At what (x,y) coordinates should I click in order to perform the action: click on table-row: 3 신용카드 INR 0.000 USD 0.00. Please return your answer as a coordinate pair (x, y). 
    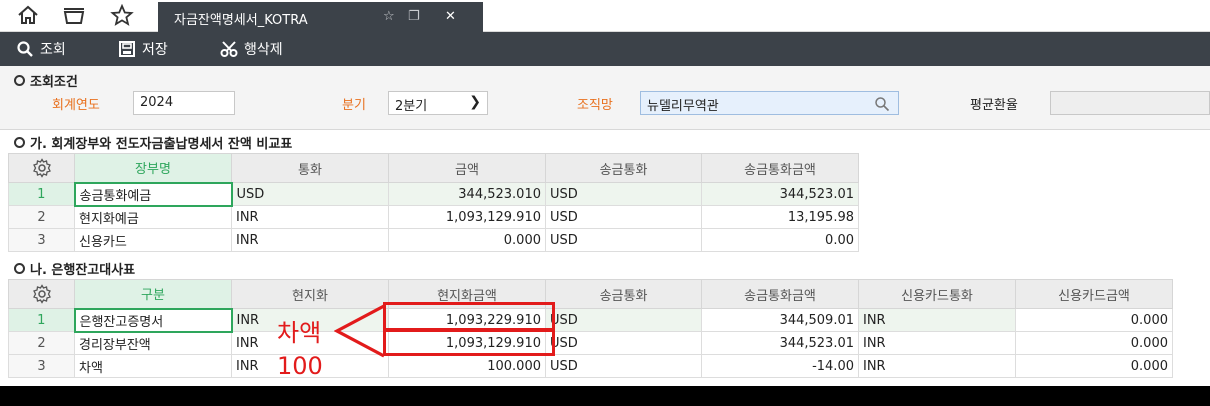
    Looking at the image, I should click on (433, 240).